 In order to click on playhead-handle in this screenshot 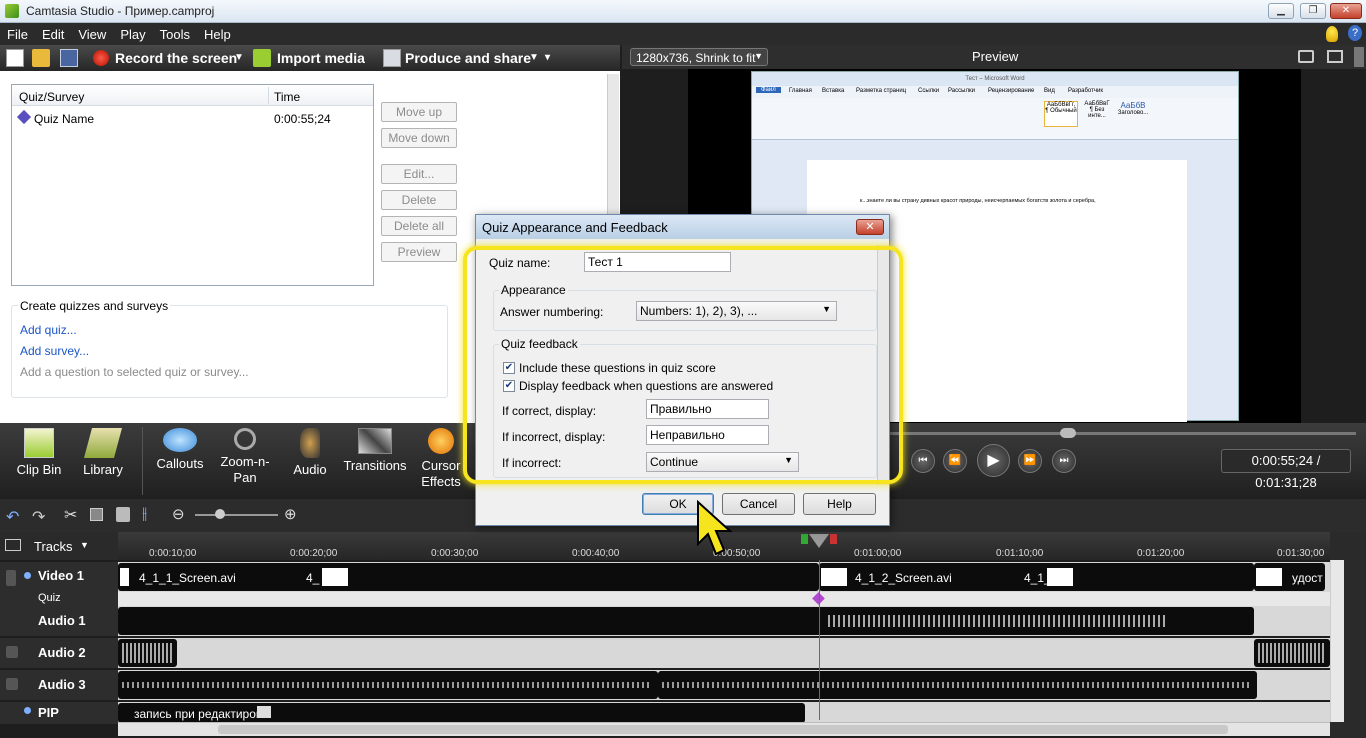, I will do `click(819, 541)`.